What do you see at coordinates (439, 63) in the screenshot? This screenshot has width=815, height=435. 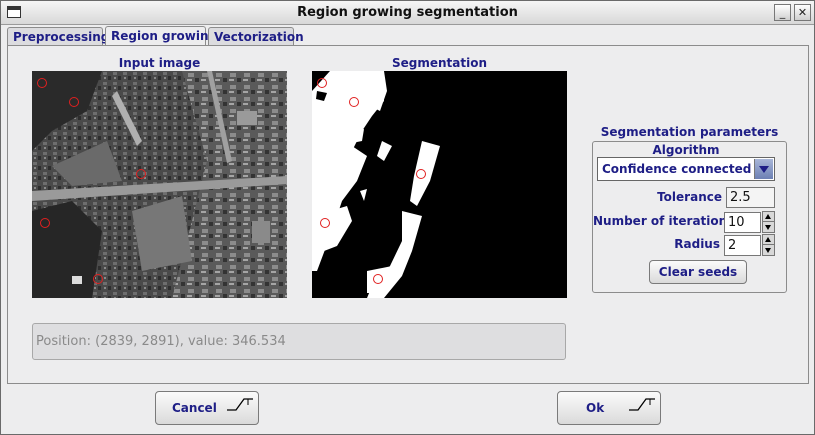 I see `segmentation-caption: Segmentation` at bounding box center [439, 63].